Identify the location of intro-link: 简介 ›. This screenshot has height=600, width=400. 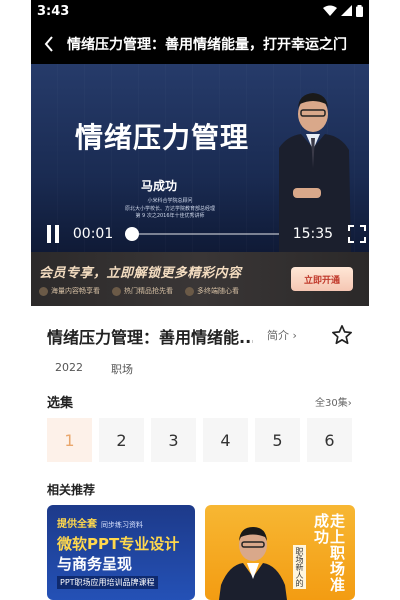
(282, 335).